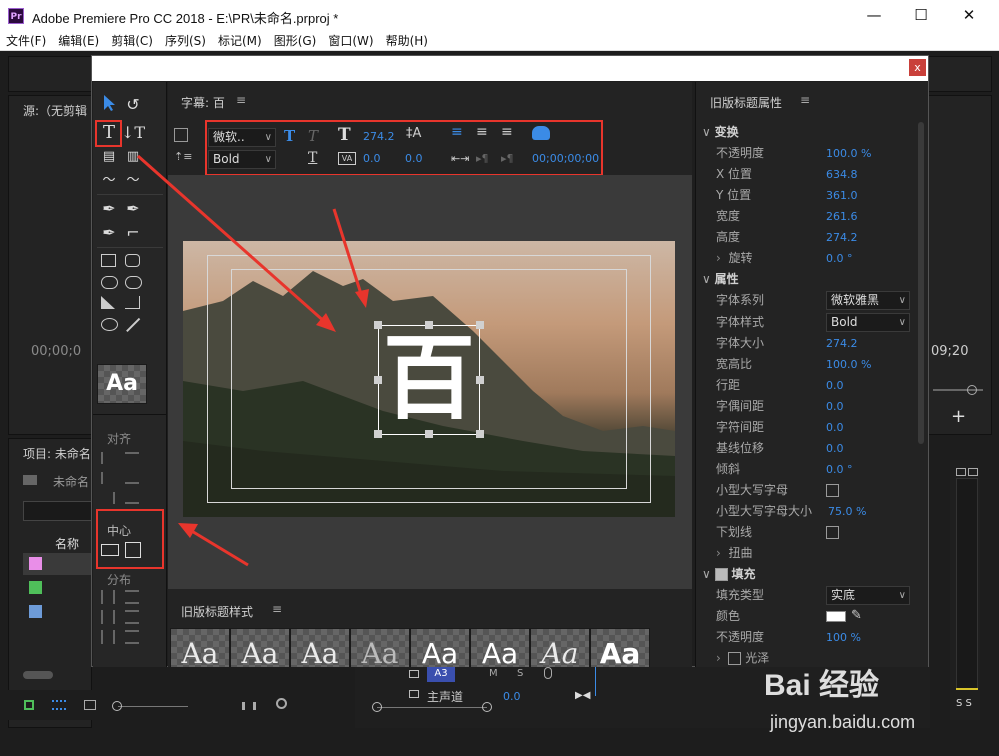 This screenshot has height=756, width=999. Describe the element at coordinates (219, 547) in the screenshot. I see `arrow-to-center` at that location.